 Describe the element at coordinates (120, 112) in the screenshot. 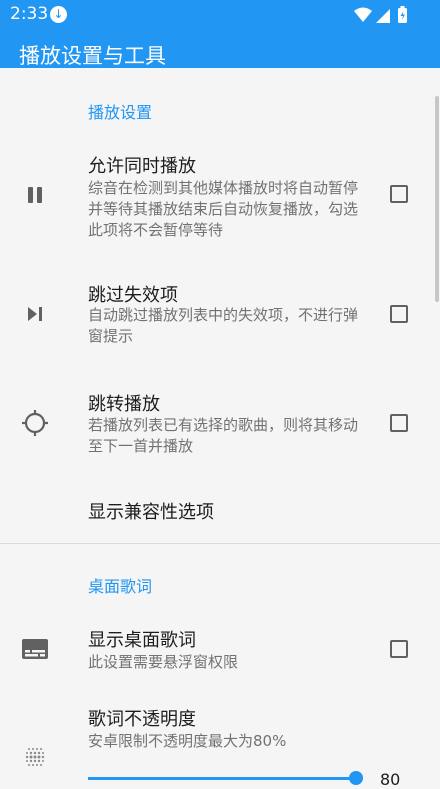

I see `section-header-playback: 播放设置` at that location.